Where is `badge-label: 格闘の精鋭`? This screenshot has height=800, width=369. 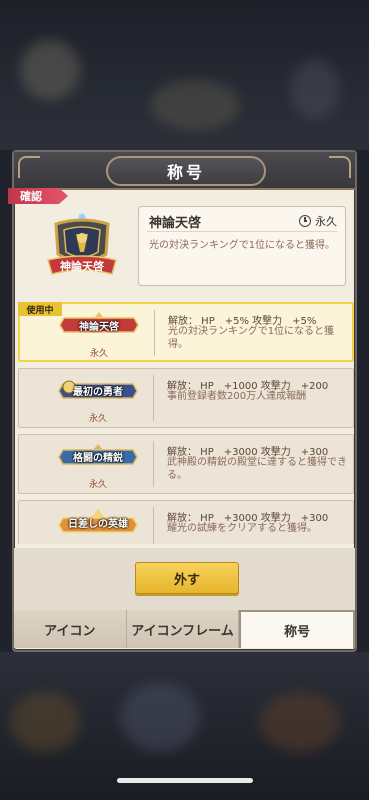 badge-label: 格闘の精鋭 is located at coordinates (98, 458).